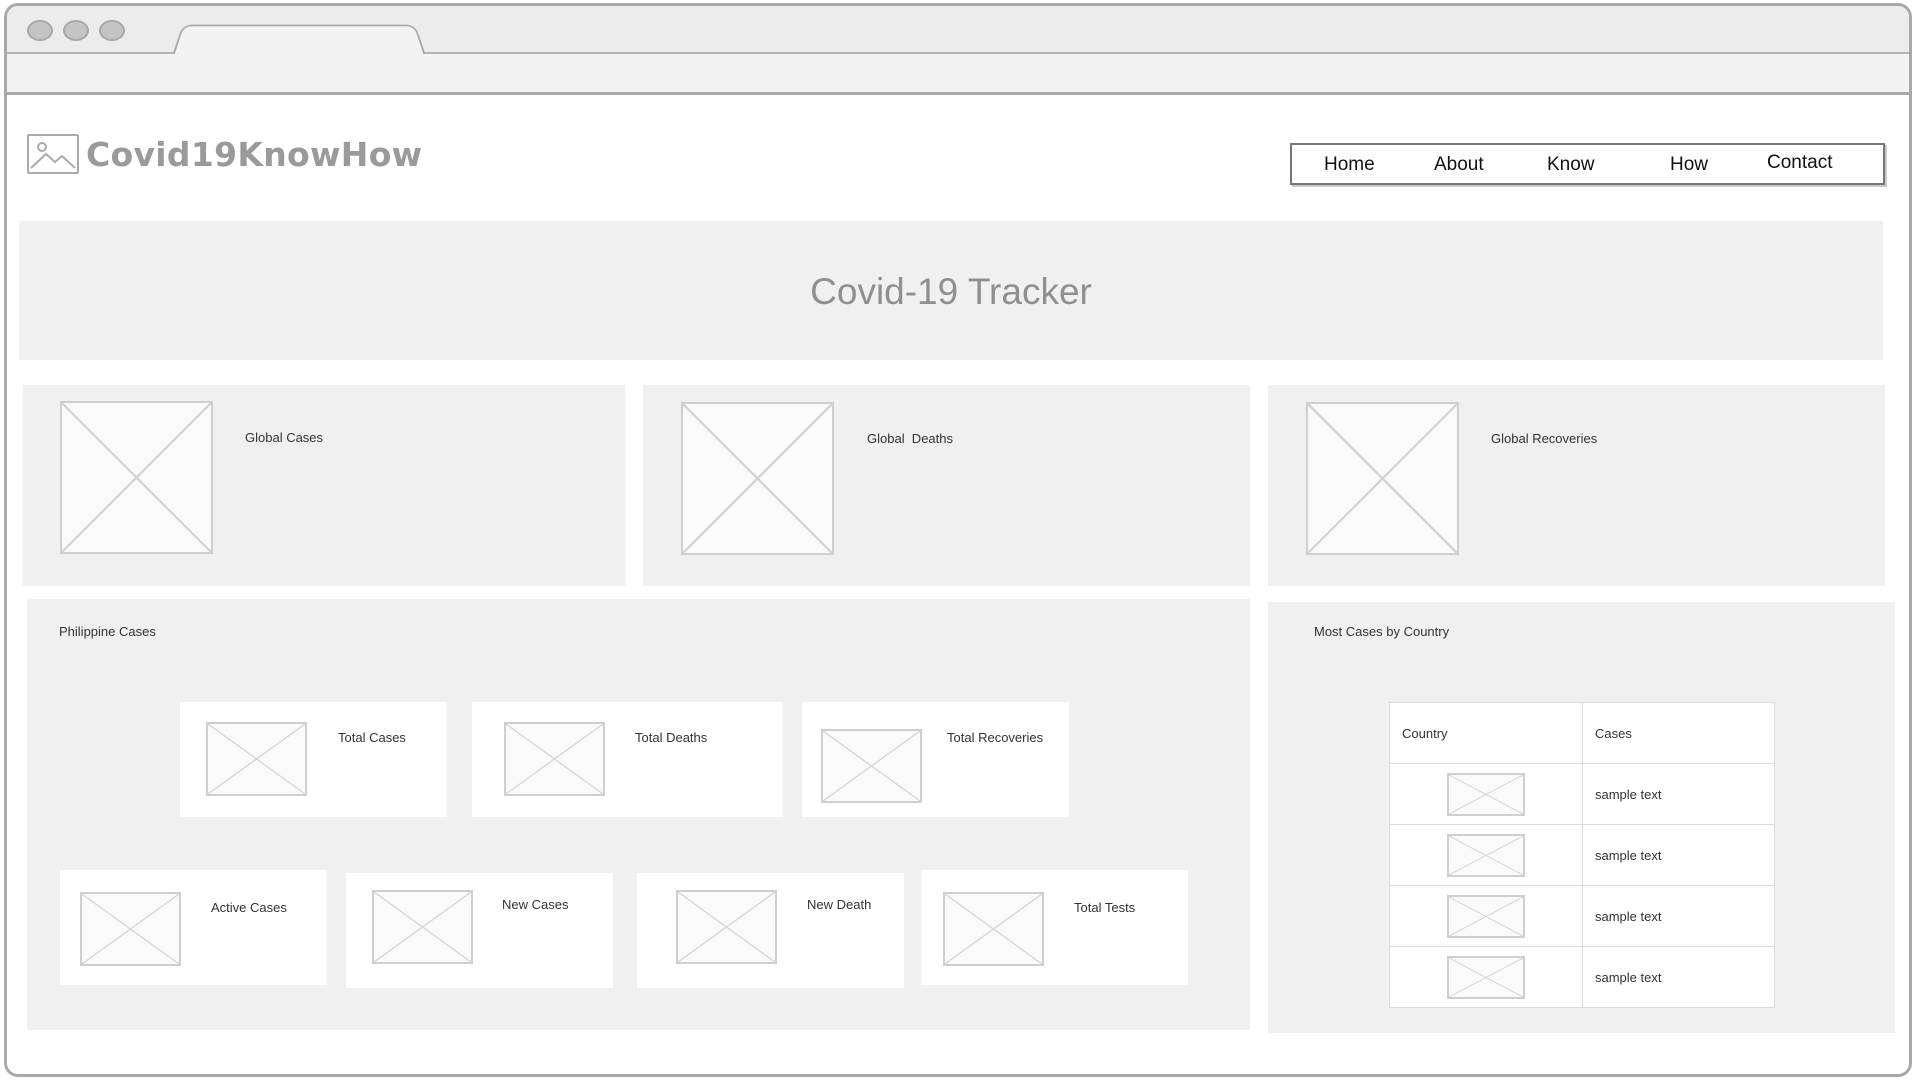 Image resolution: width=1920 pixels, height=1081 pixels. What do you see at coordinates (1799, 163) in the screenshot?
I see `nav-contact: Contact` at bounding box center [1799, 163].